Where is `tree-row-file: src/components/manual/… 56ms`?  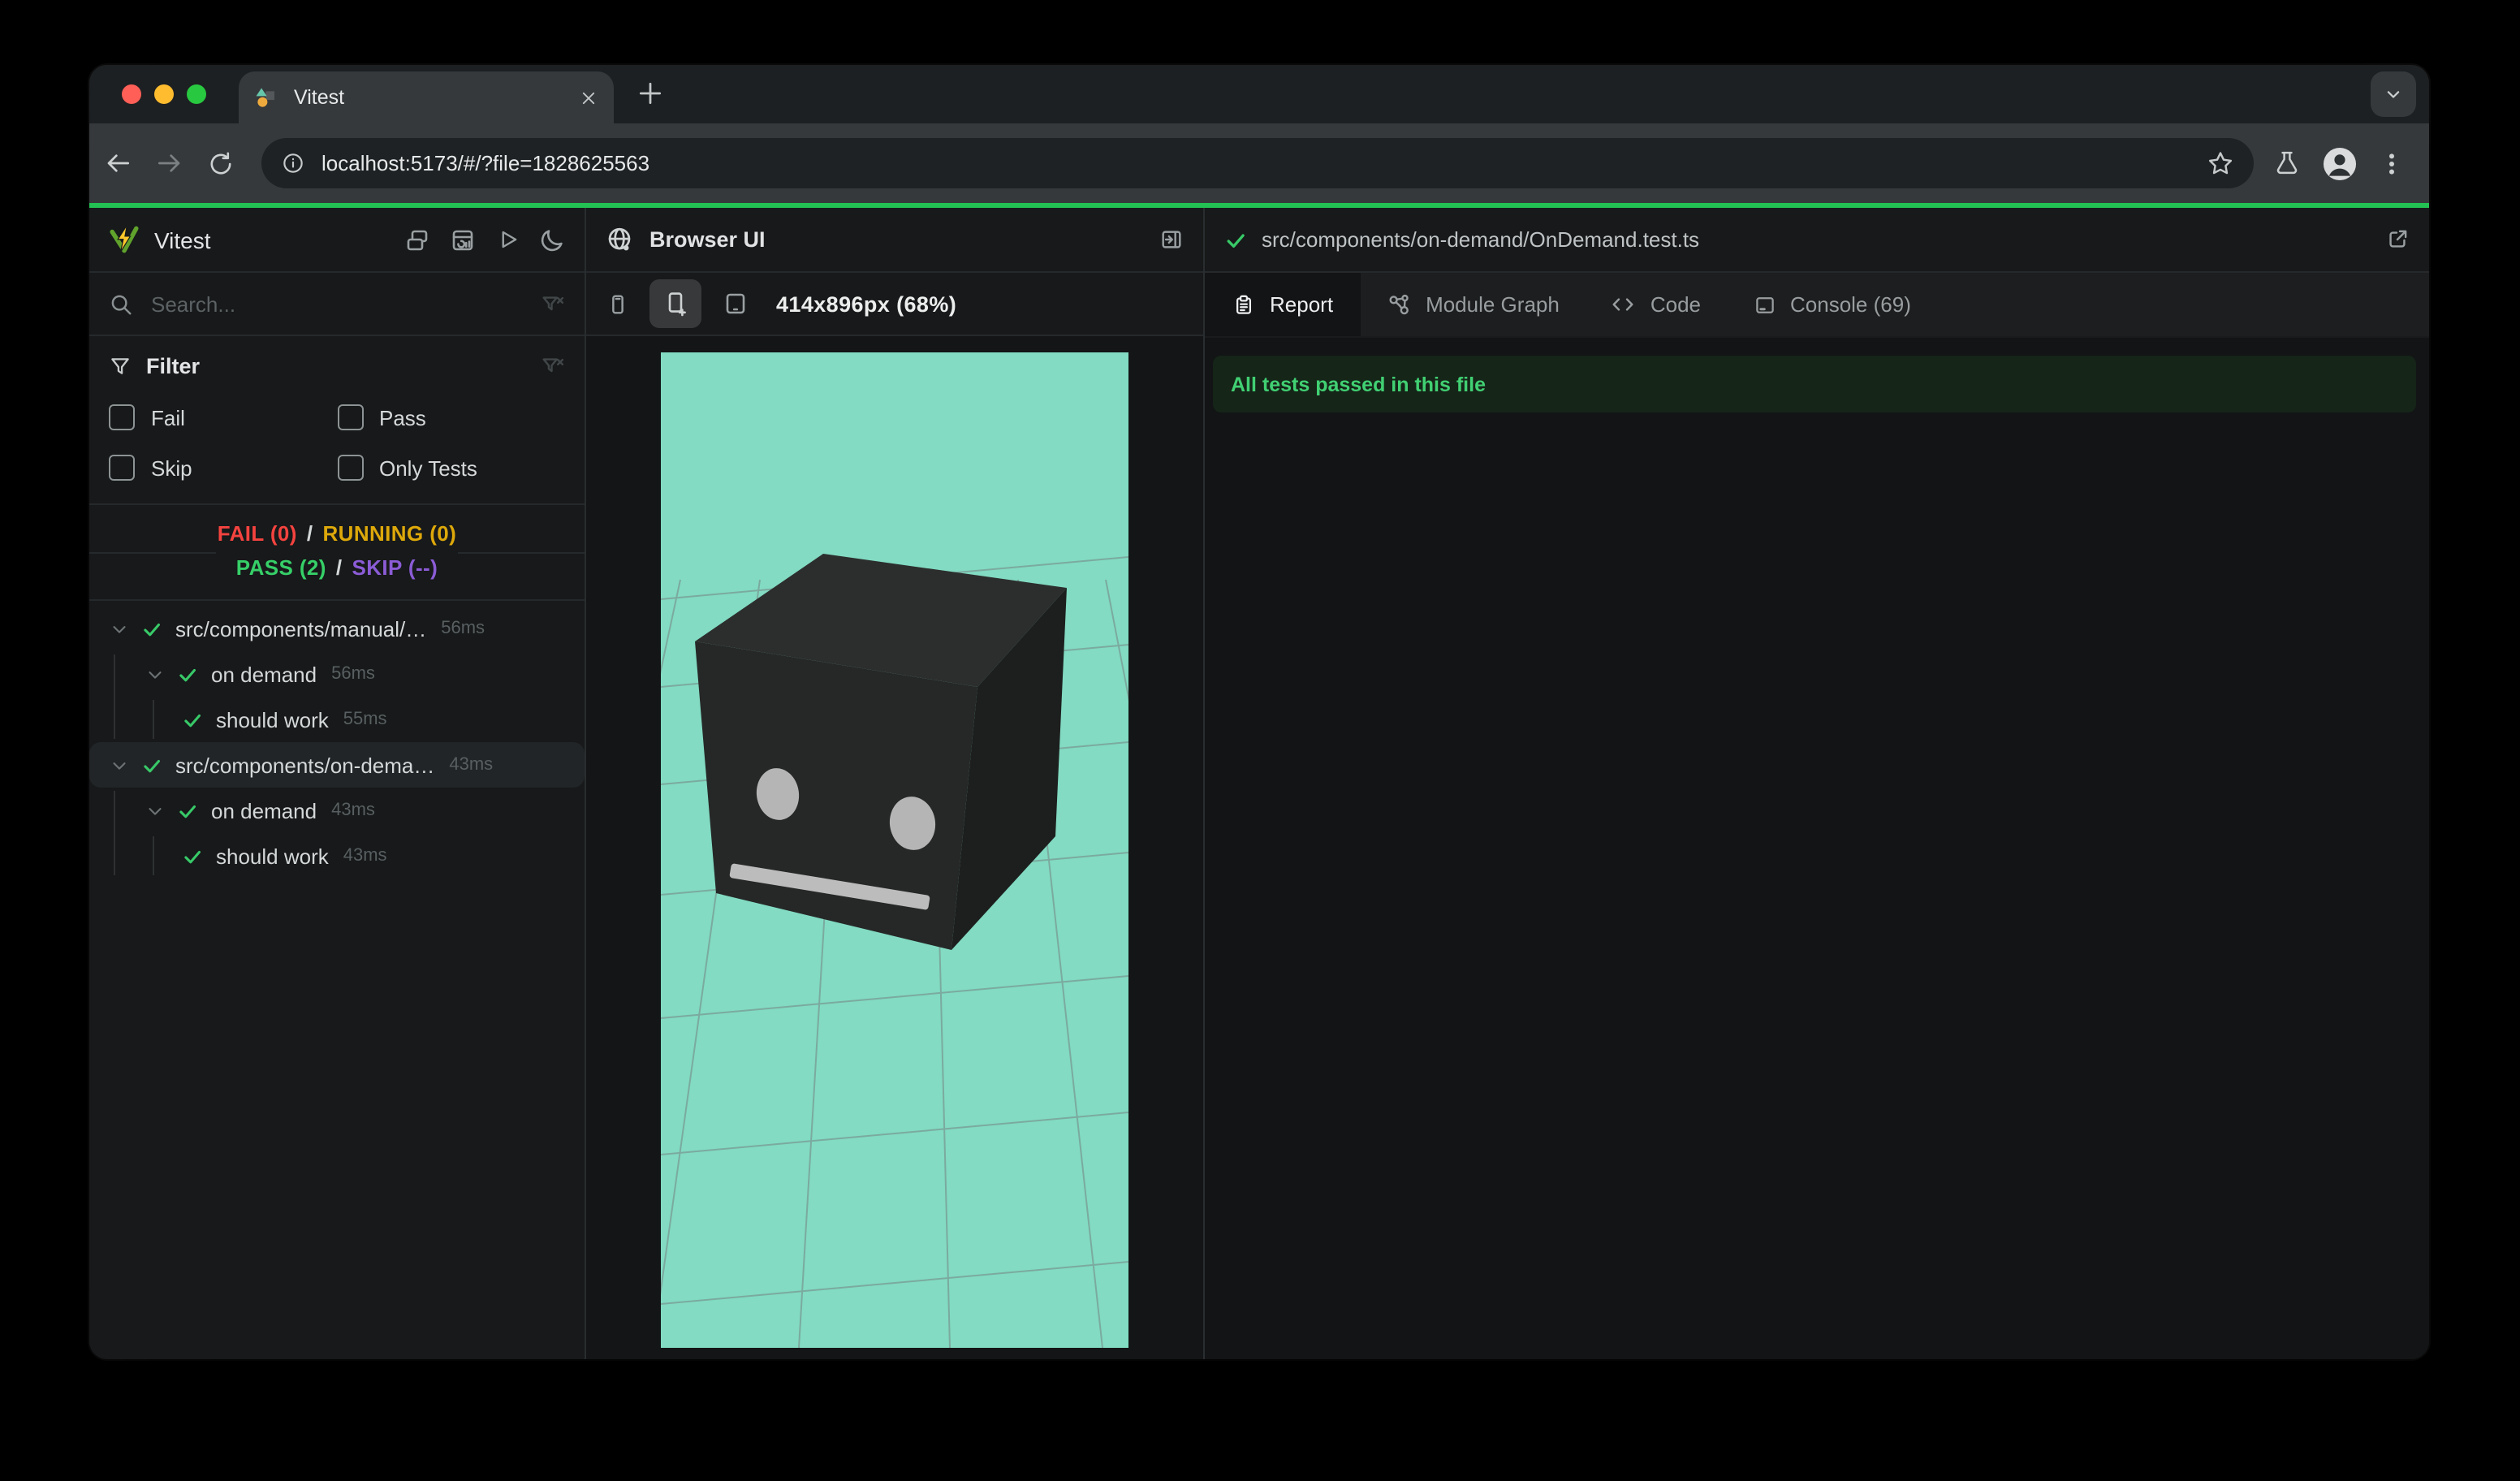 tree-row-file: src/components/manual/… 56ms is located at coordinates (337, 629).